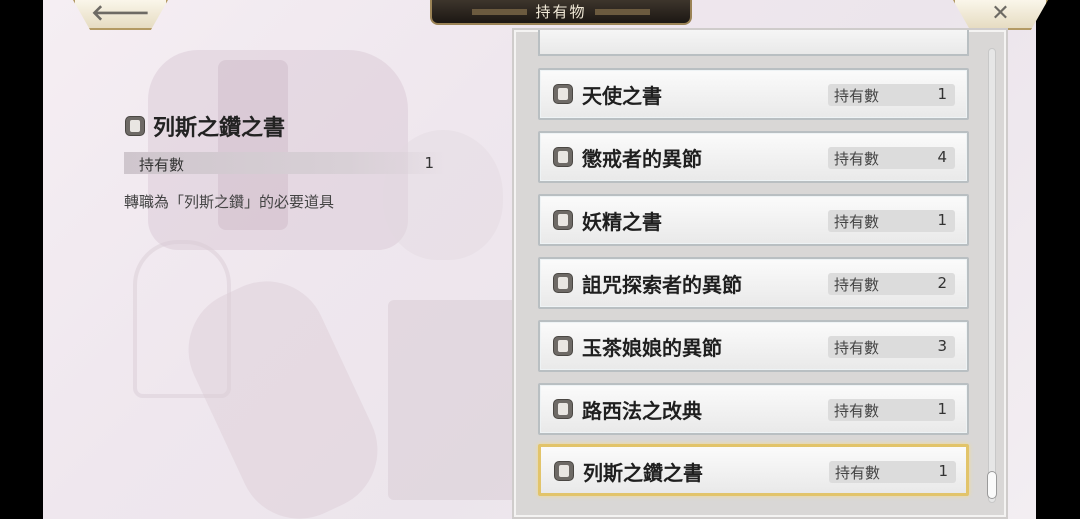  Describe the element at coordinates (753, 346) in the screenshot. I see `list-item: 玉茶娘娘的異節 持有數 3` at that location.